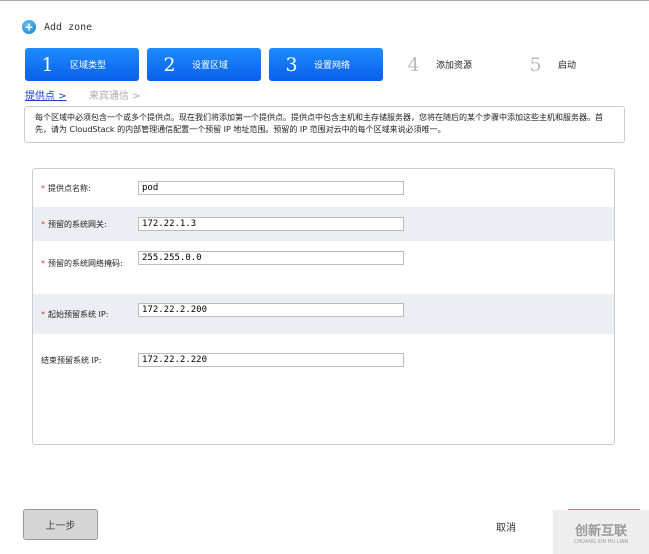 The height and width of the screenshot is (554, 649). What do you see at coordinates (271, 188) in the screenshot?
I see `pod-name-input: pod` at bounding box center [271, 188].